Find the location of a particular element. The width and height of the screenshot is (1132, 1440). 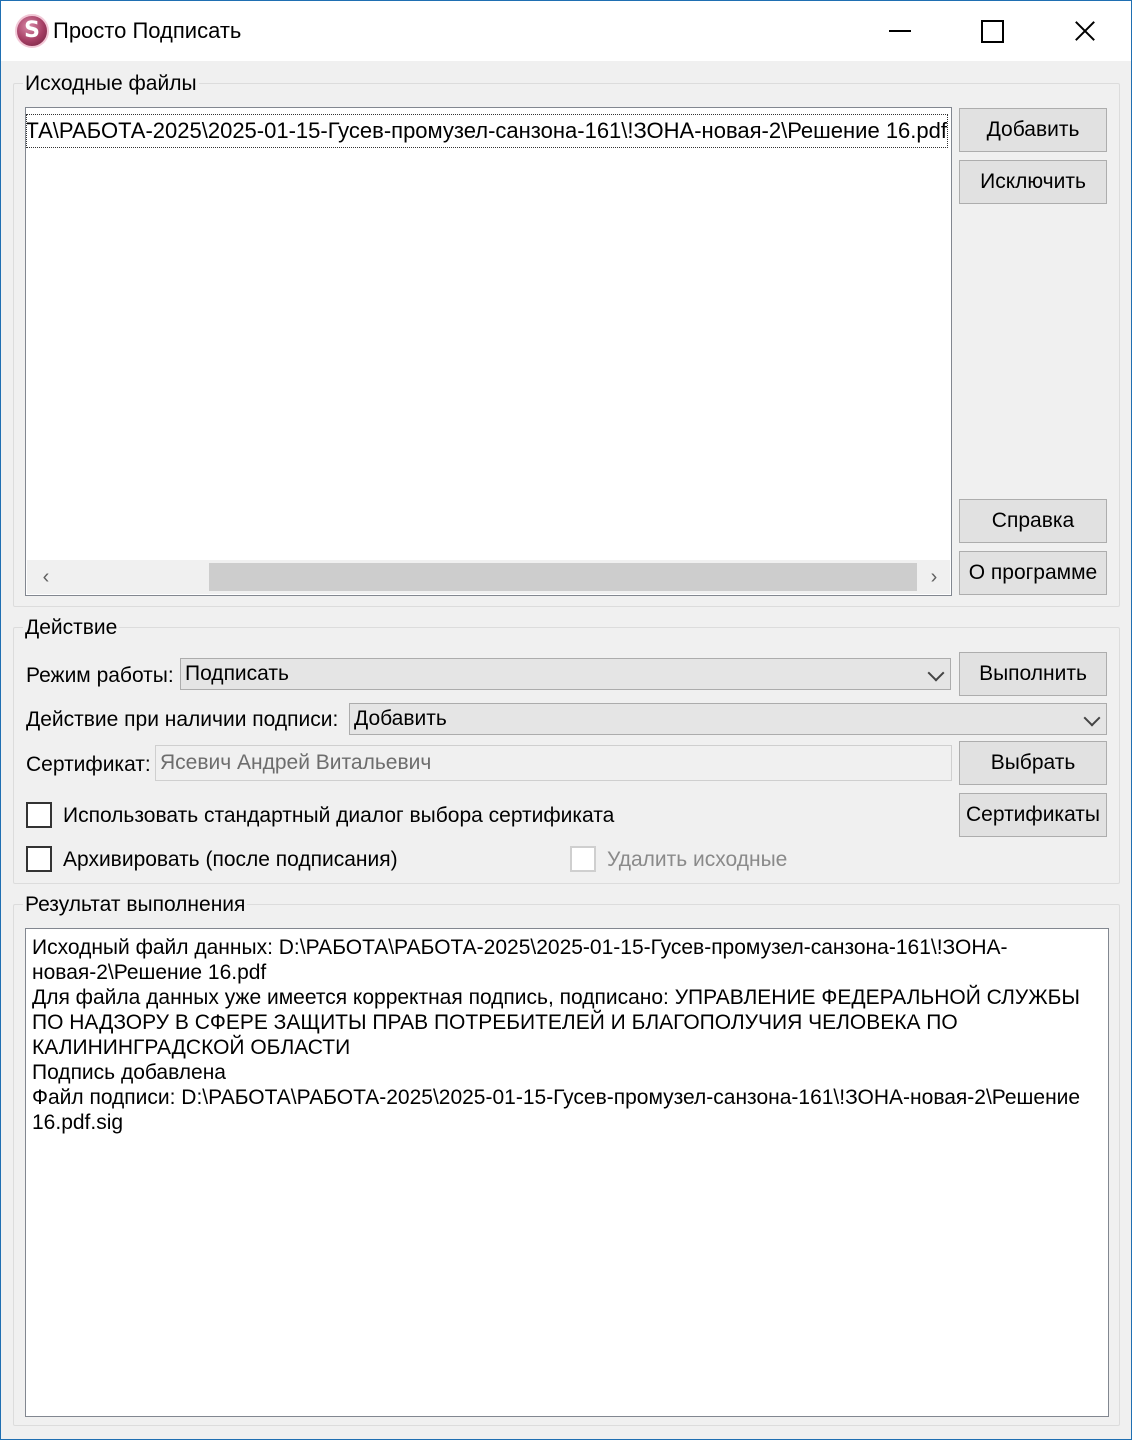

choose-certificate-button: Выбрать is located at coordinates (1033, 763).